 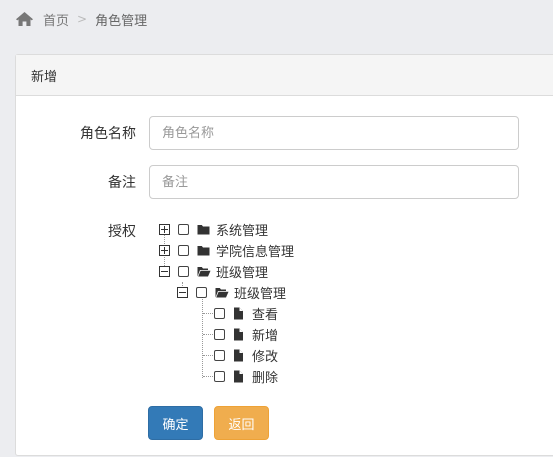 I want to click on tree-node-label: 学院信息管理, so click(x=255, y=250).